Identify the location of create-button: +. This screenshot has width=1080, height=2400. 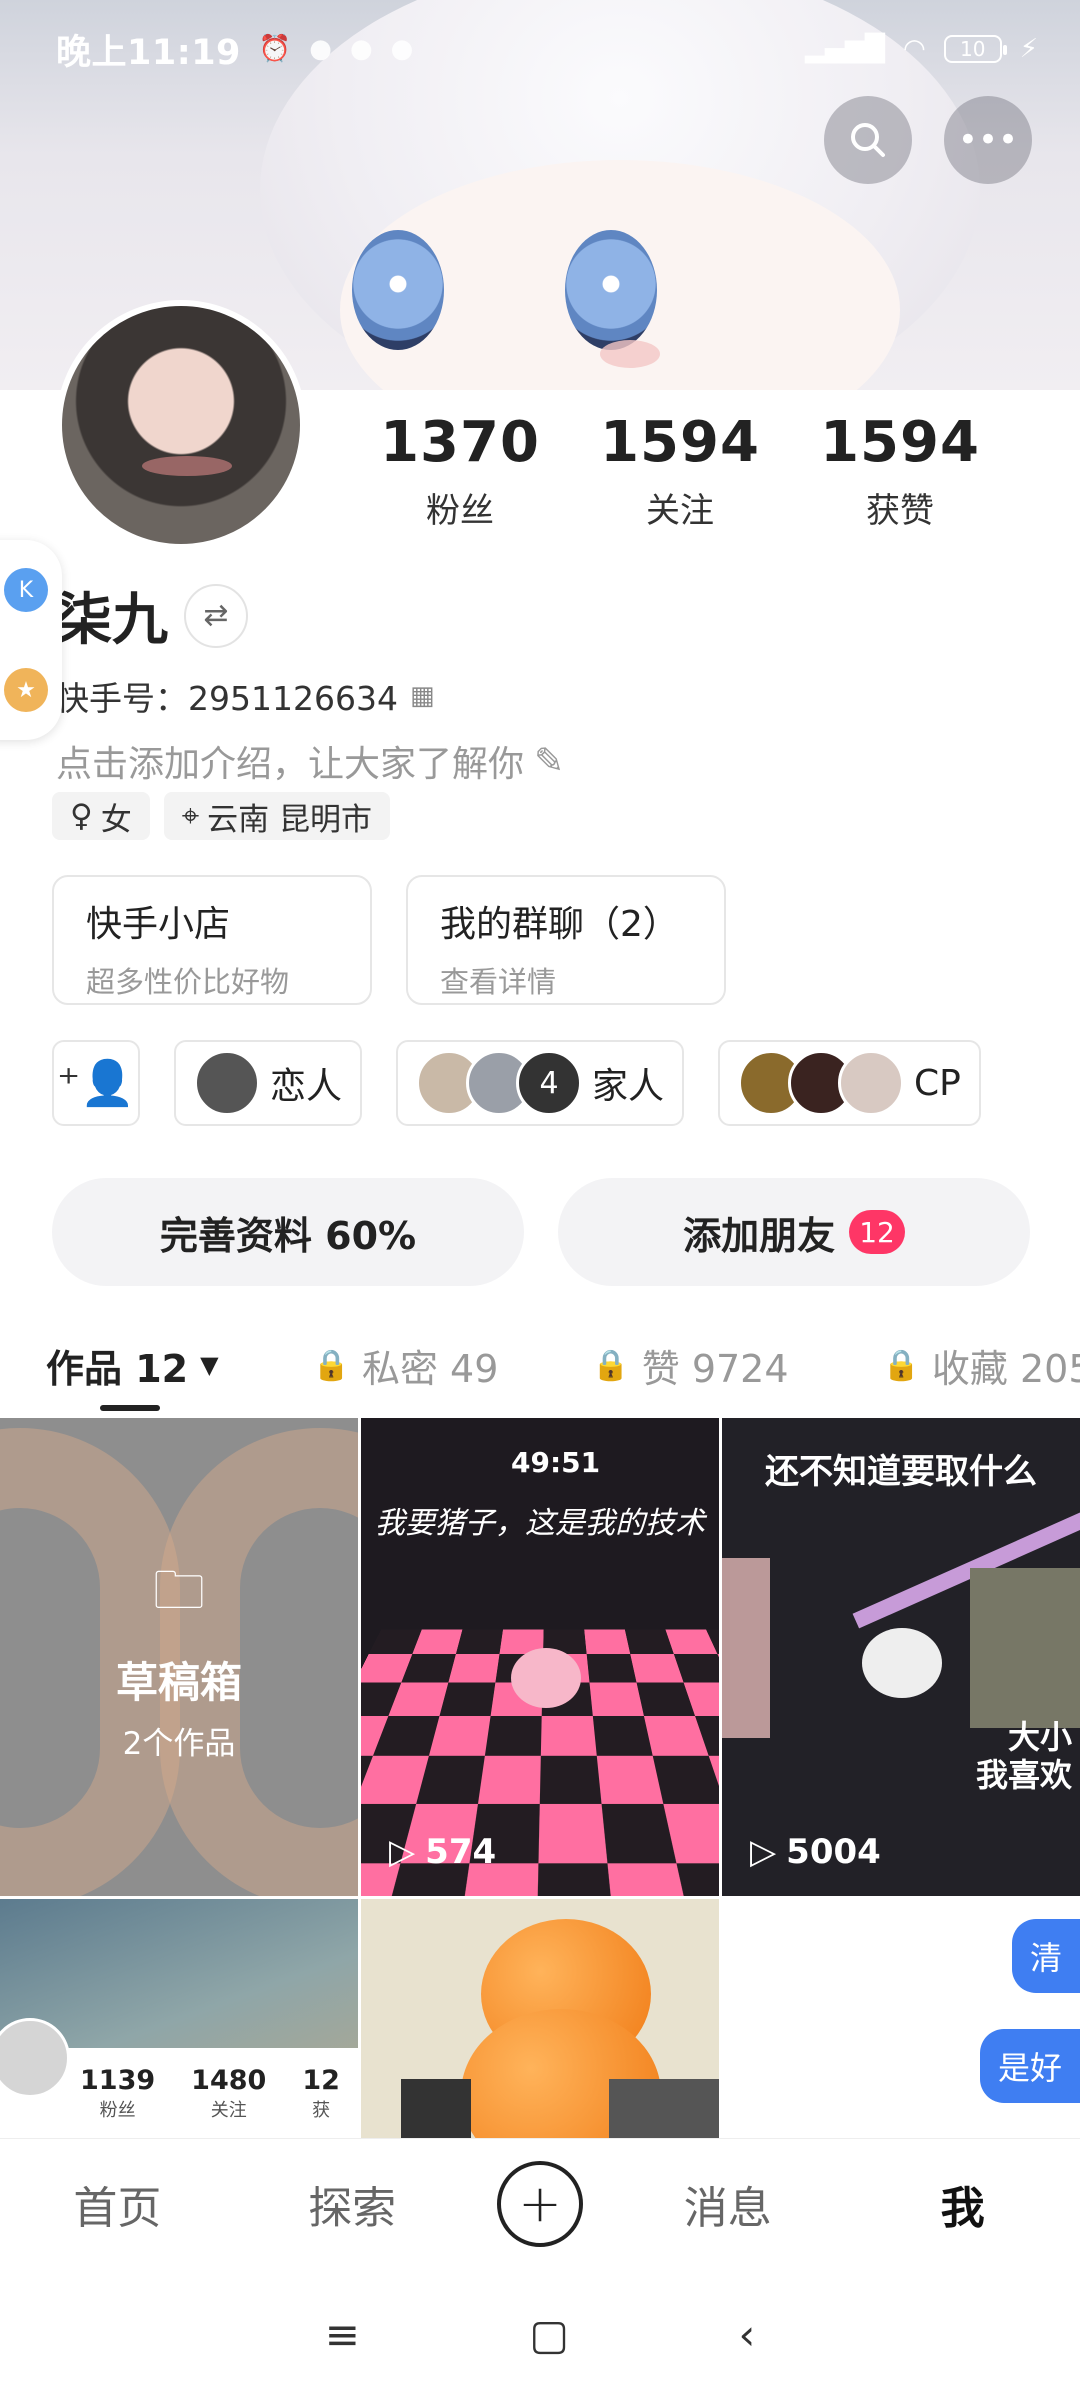
(539, 2203).